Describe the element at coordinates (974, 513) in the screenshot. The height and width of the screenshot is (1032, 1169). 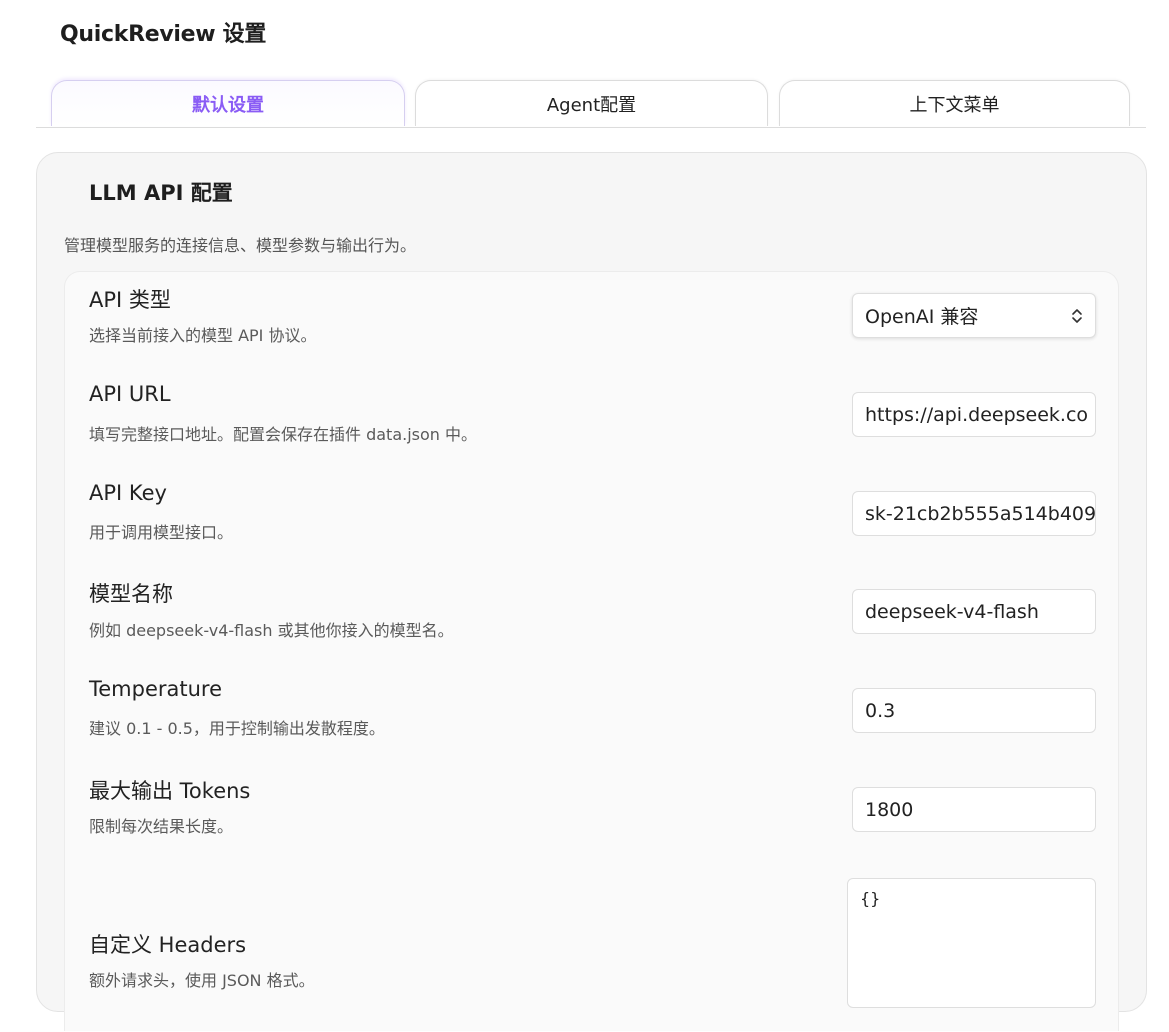
I see `api-key-input: sk-21cb2b555a514b409` at that location.